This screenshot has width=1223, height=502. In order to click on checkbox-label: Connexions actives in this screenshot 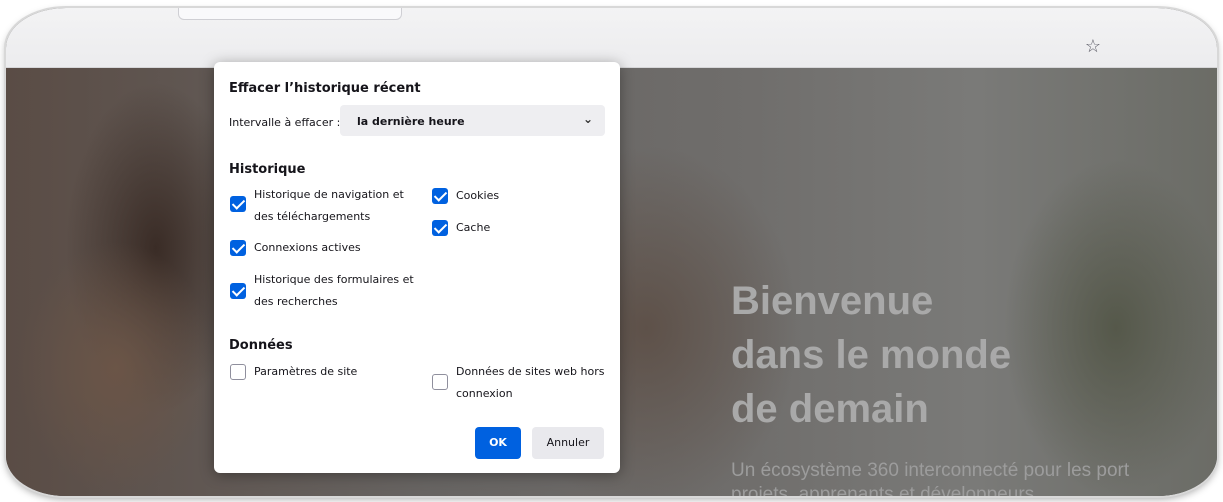, I will do `click(307, 247)`.